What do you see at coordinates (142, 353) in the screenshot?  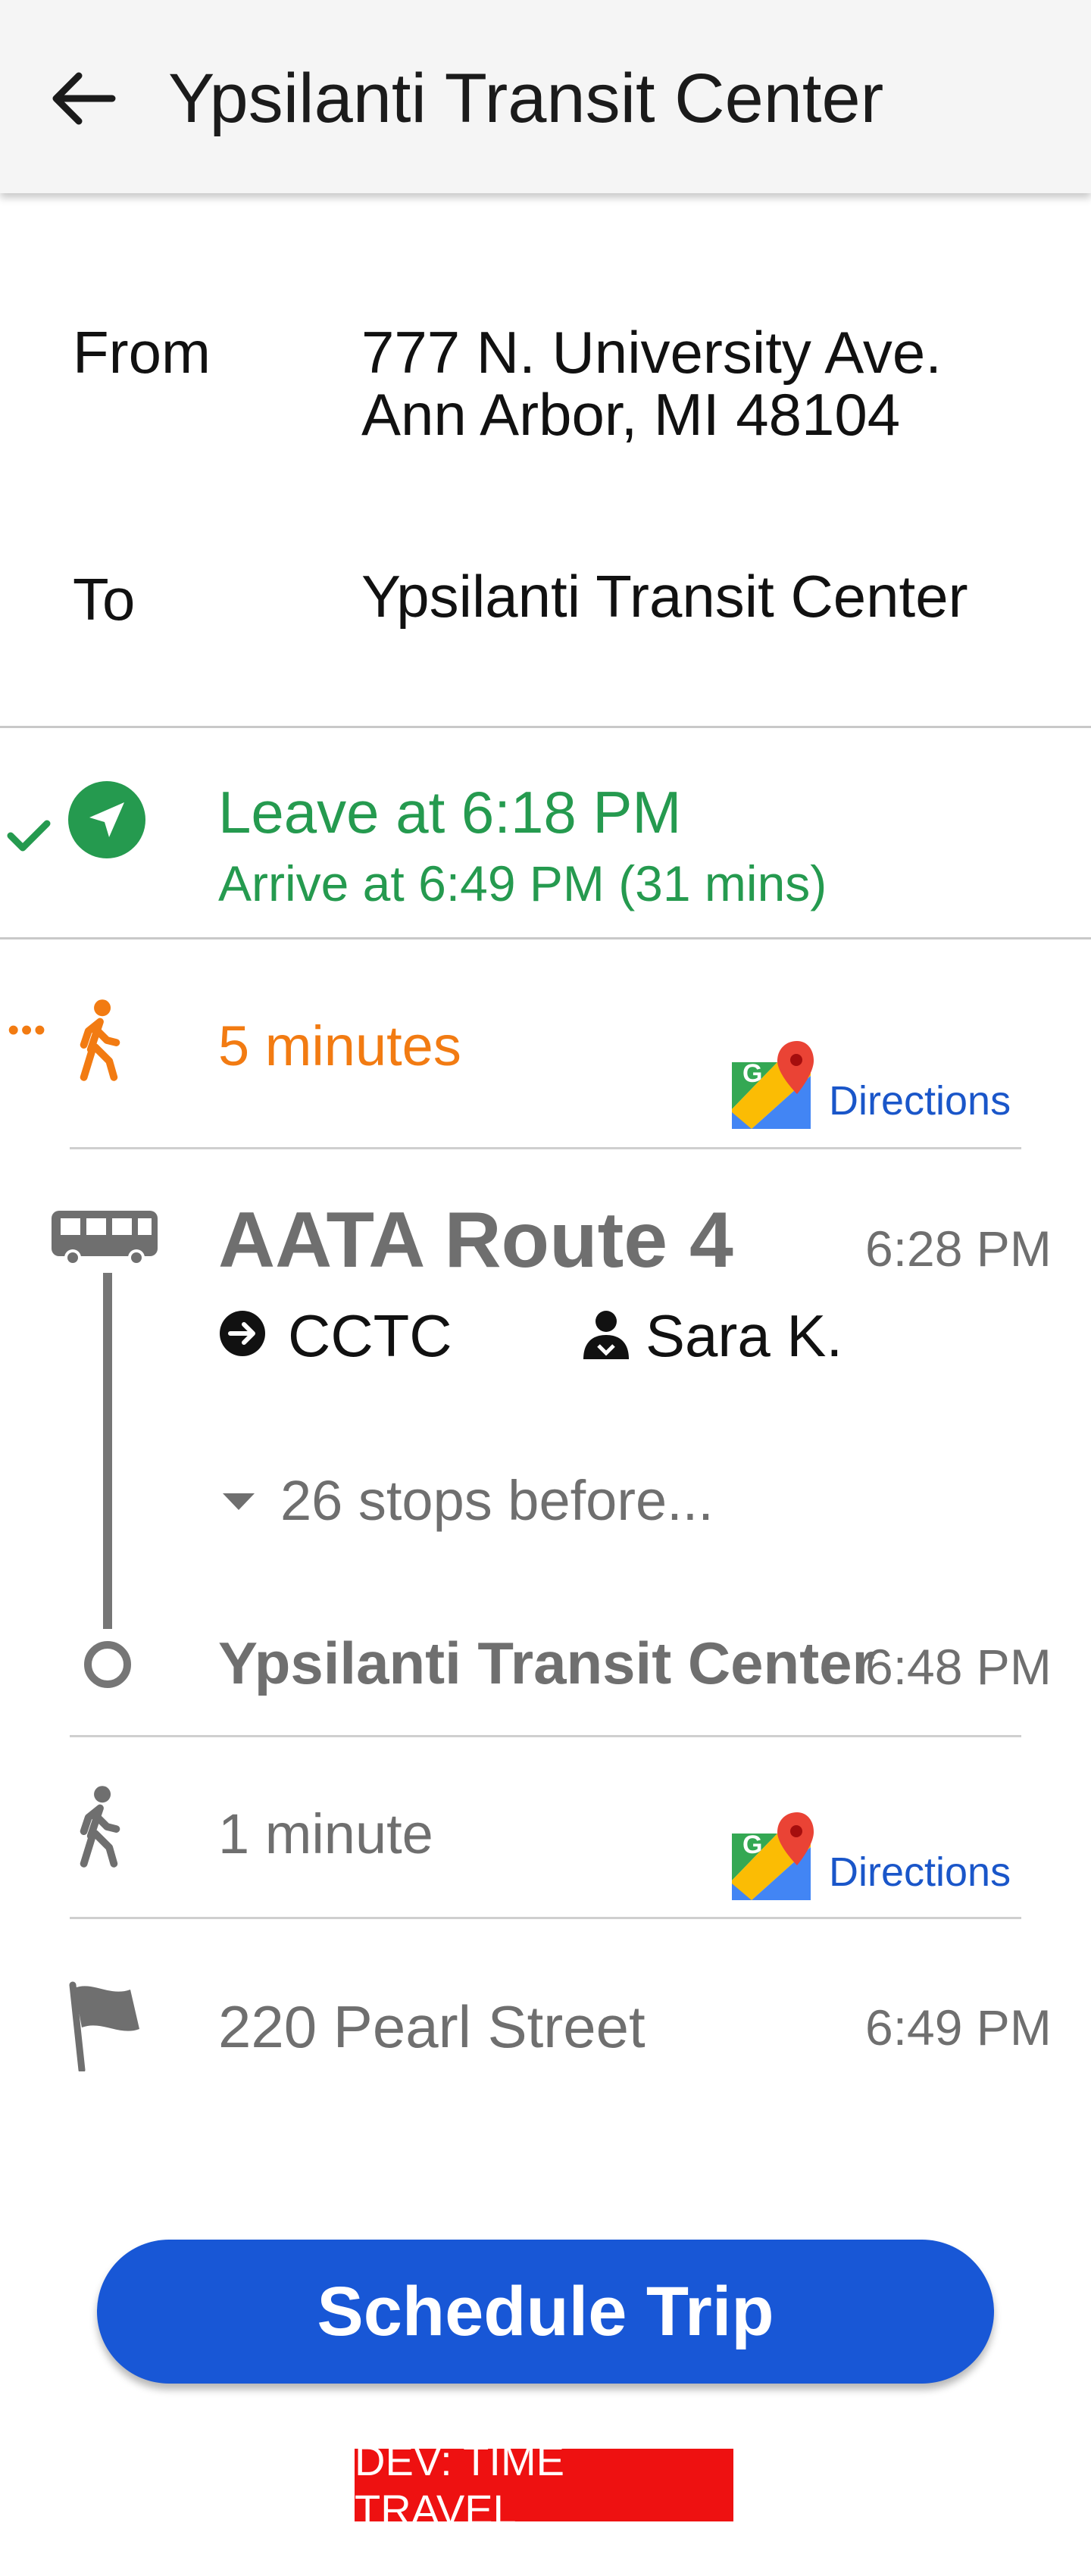 I see `from-label: From` at bounding box center [142, 353].